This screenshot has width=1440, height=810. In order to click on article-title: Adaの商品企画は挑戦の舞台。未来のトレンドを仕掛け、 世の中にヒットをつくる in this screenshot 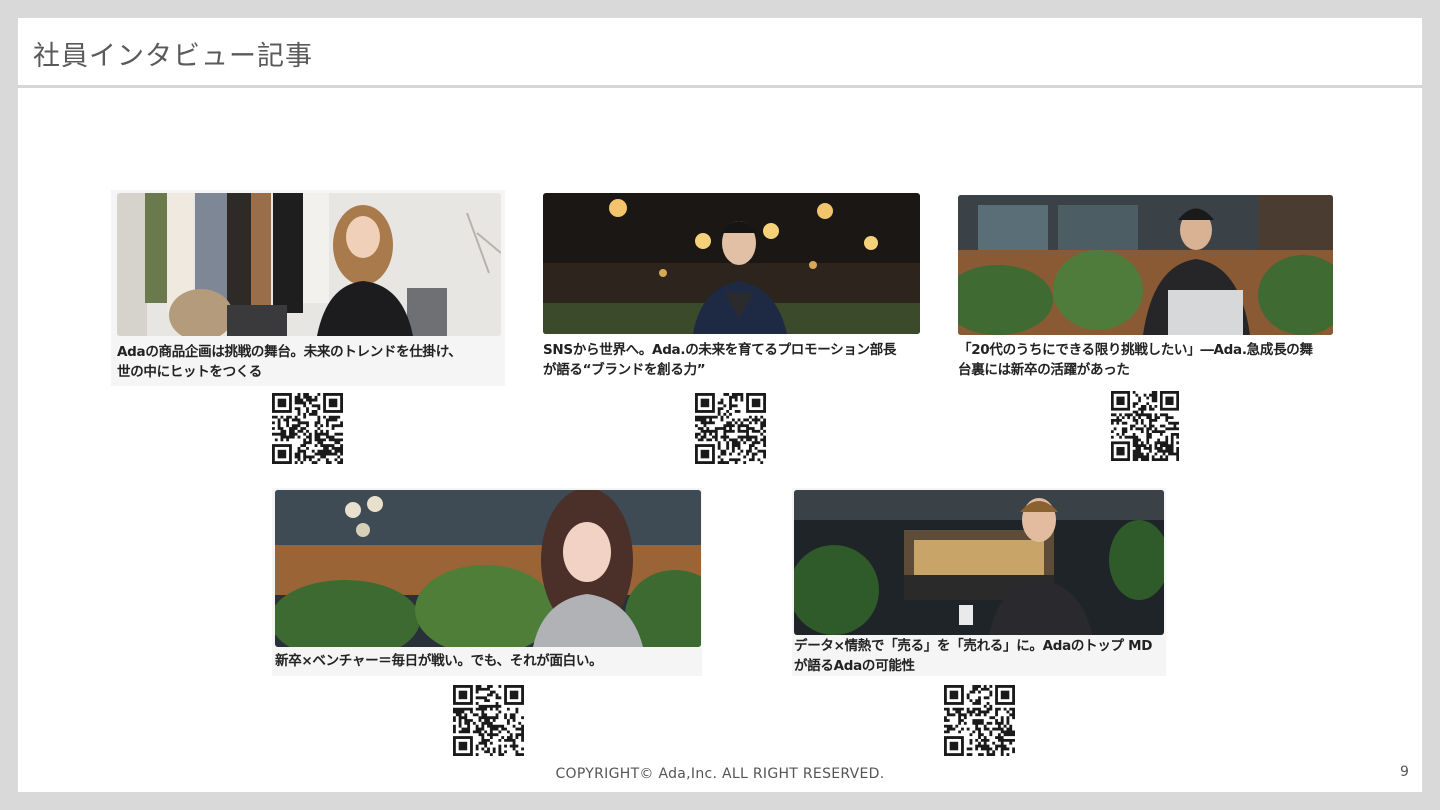, I will do `click(310, 362)`.